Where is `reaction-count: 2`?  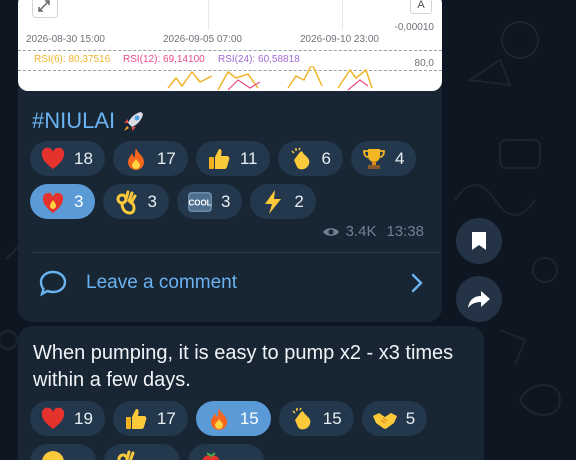
reaction-count: 2 is located at coordinates (299, 201).